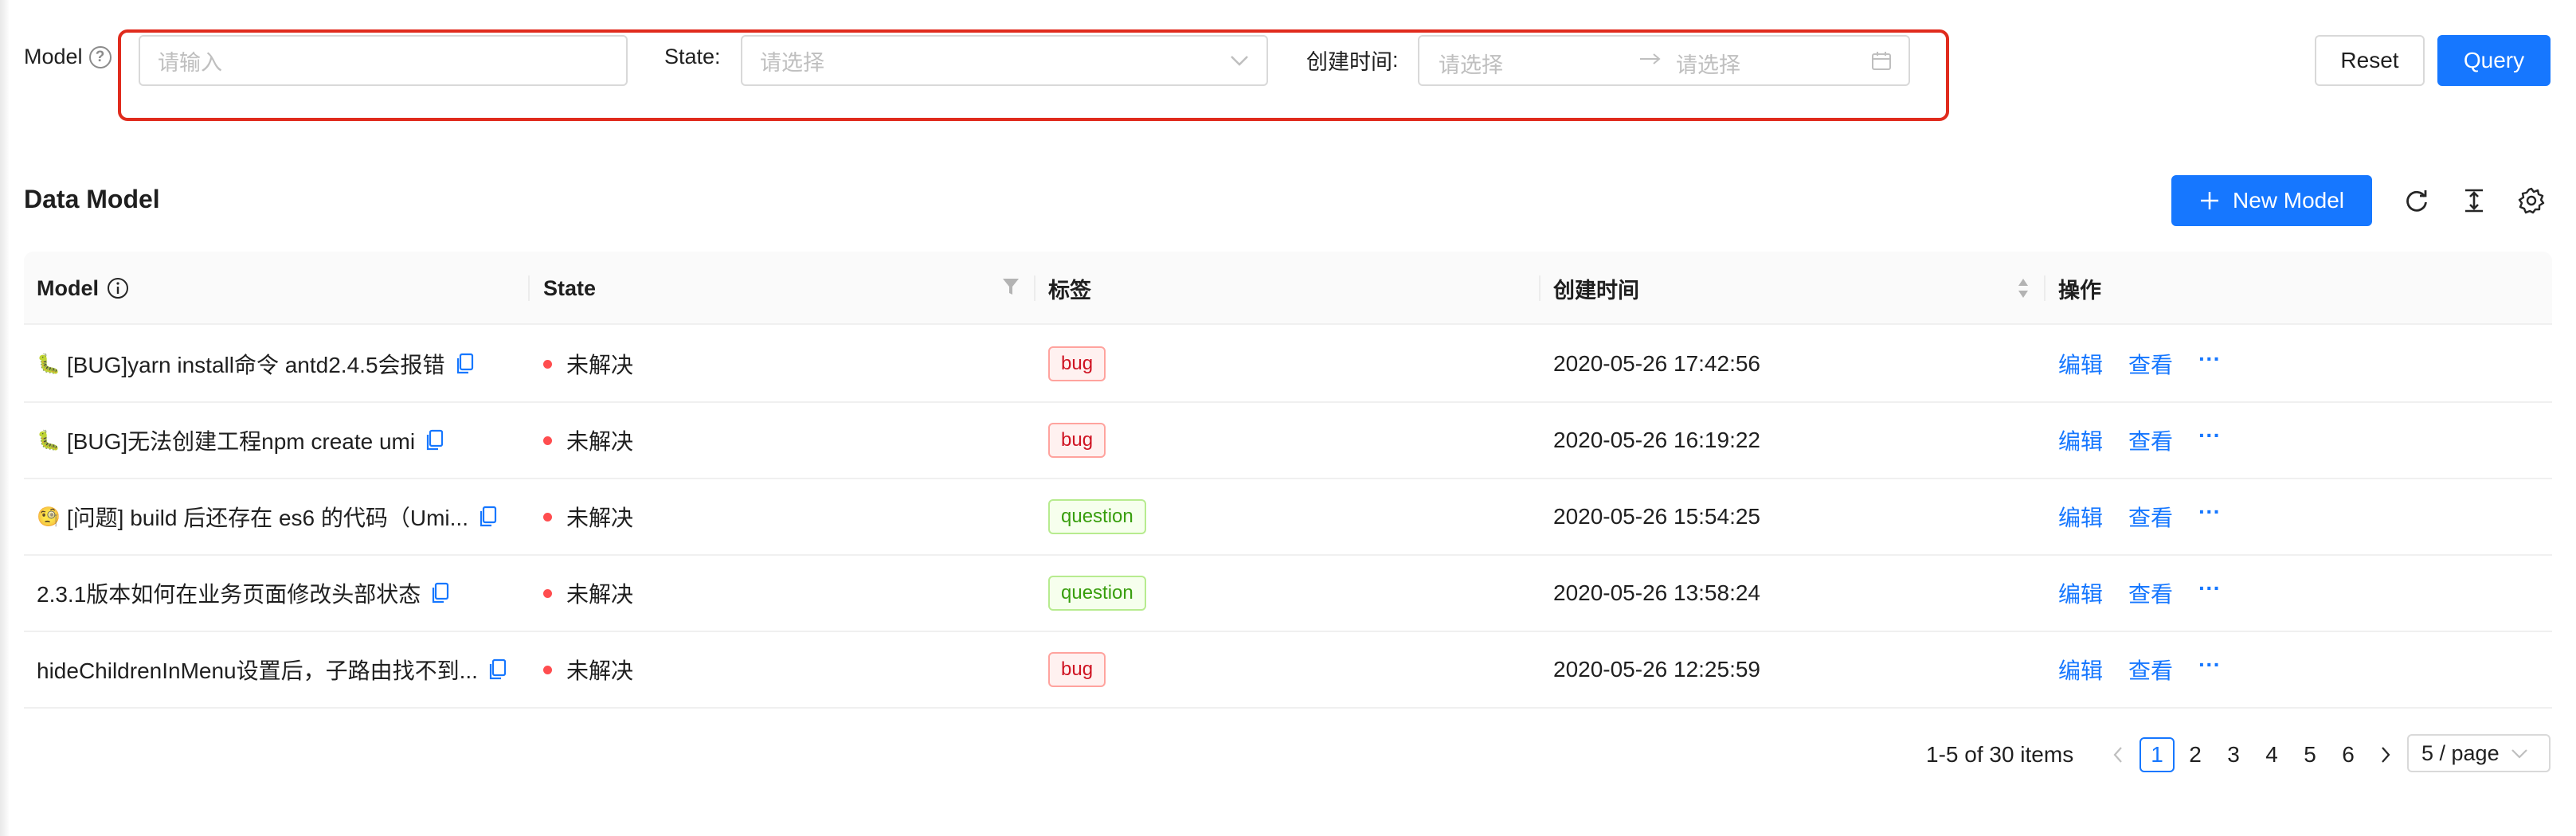  Describe the element at coordinates (1011, 288) in the screenshot. I see `filter-icon` at that location.